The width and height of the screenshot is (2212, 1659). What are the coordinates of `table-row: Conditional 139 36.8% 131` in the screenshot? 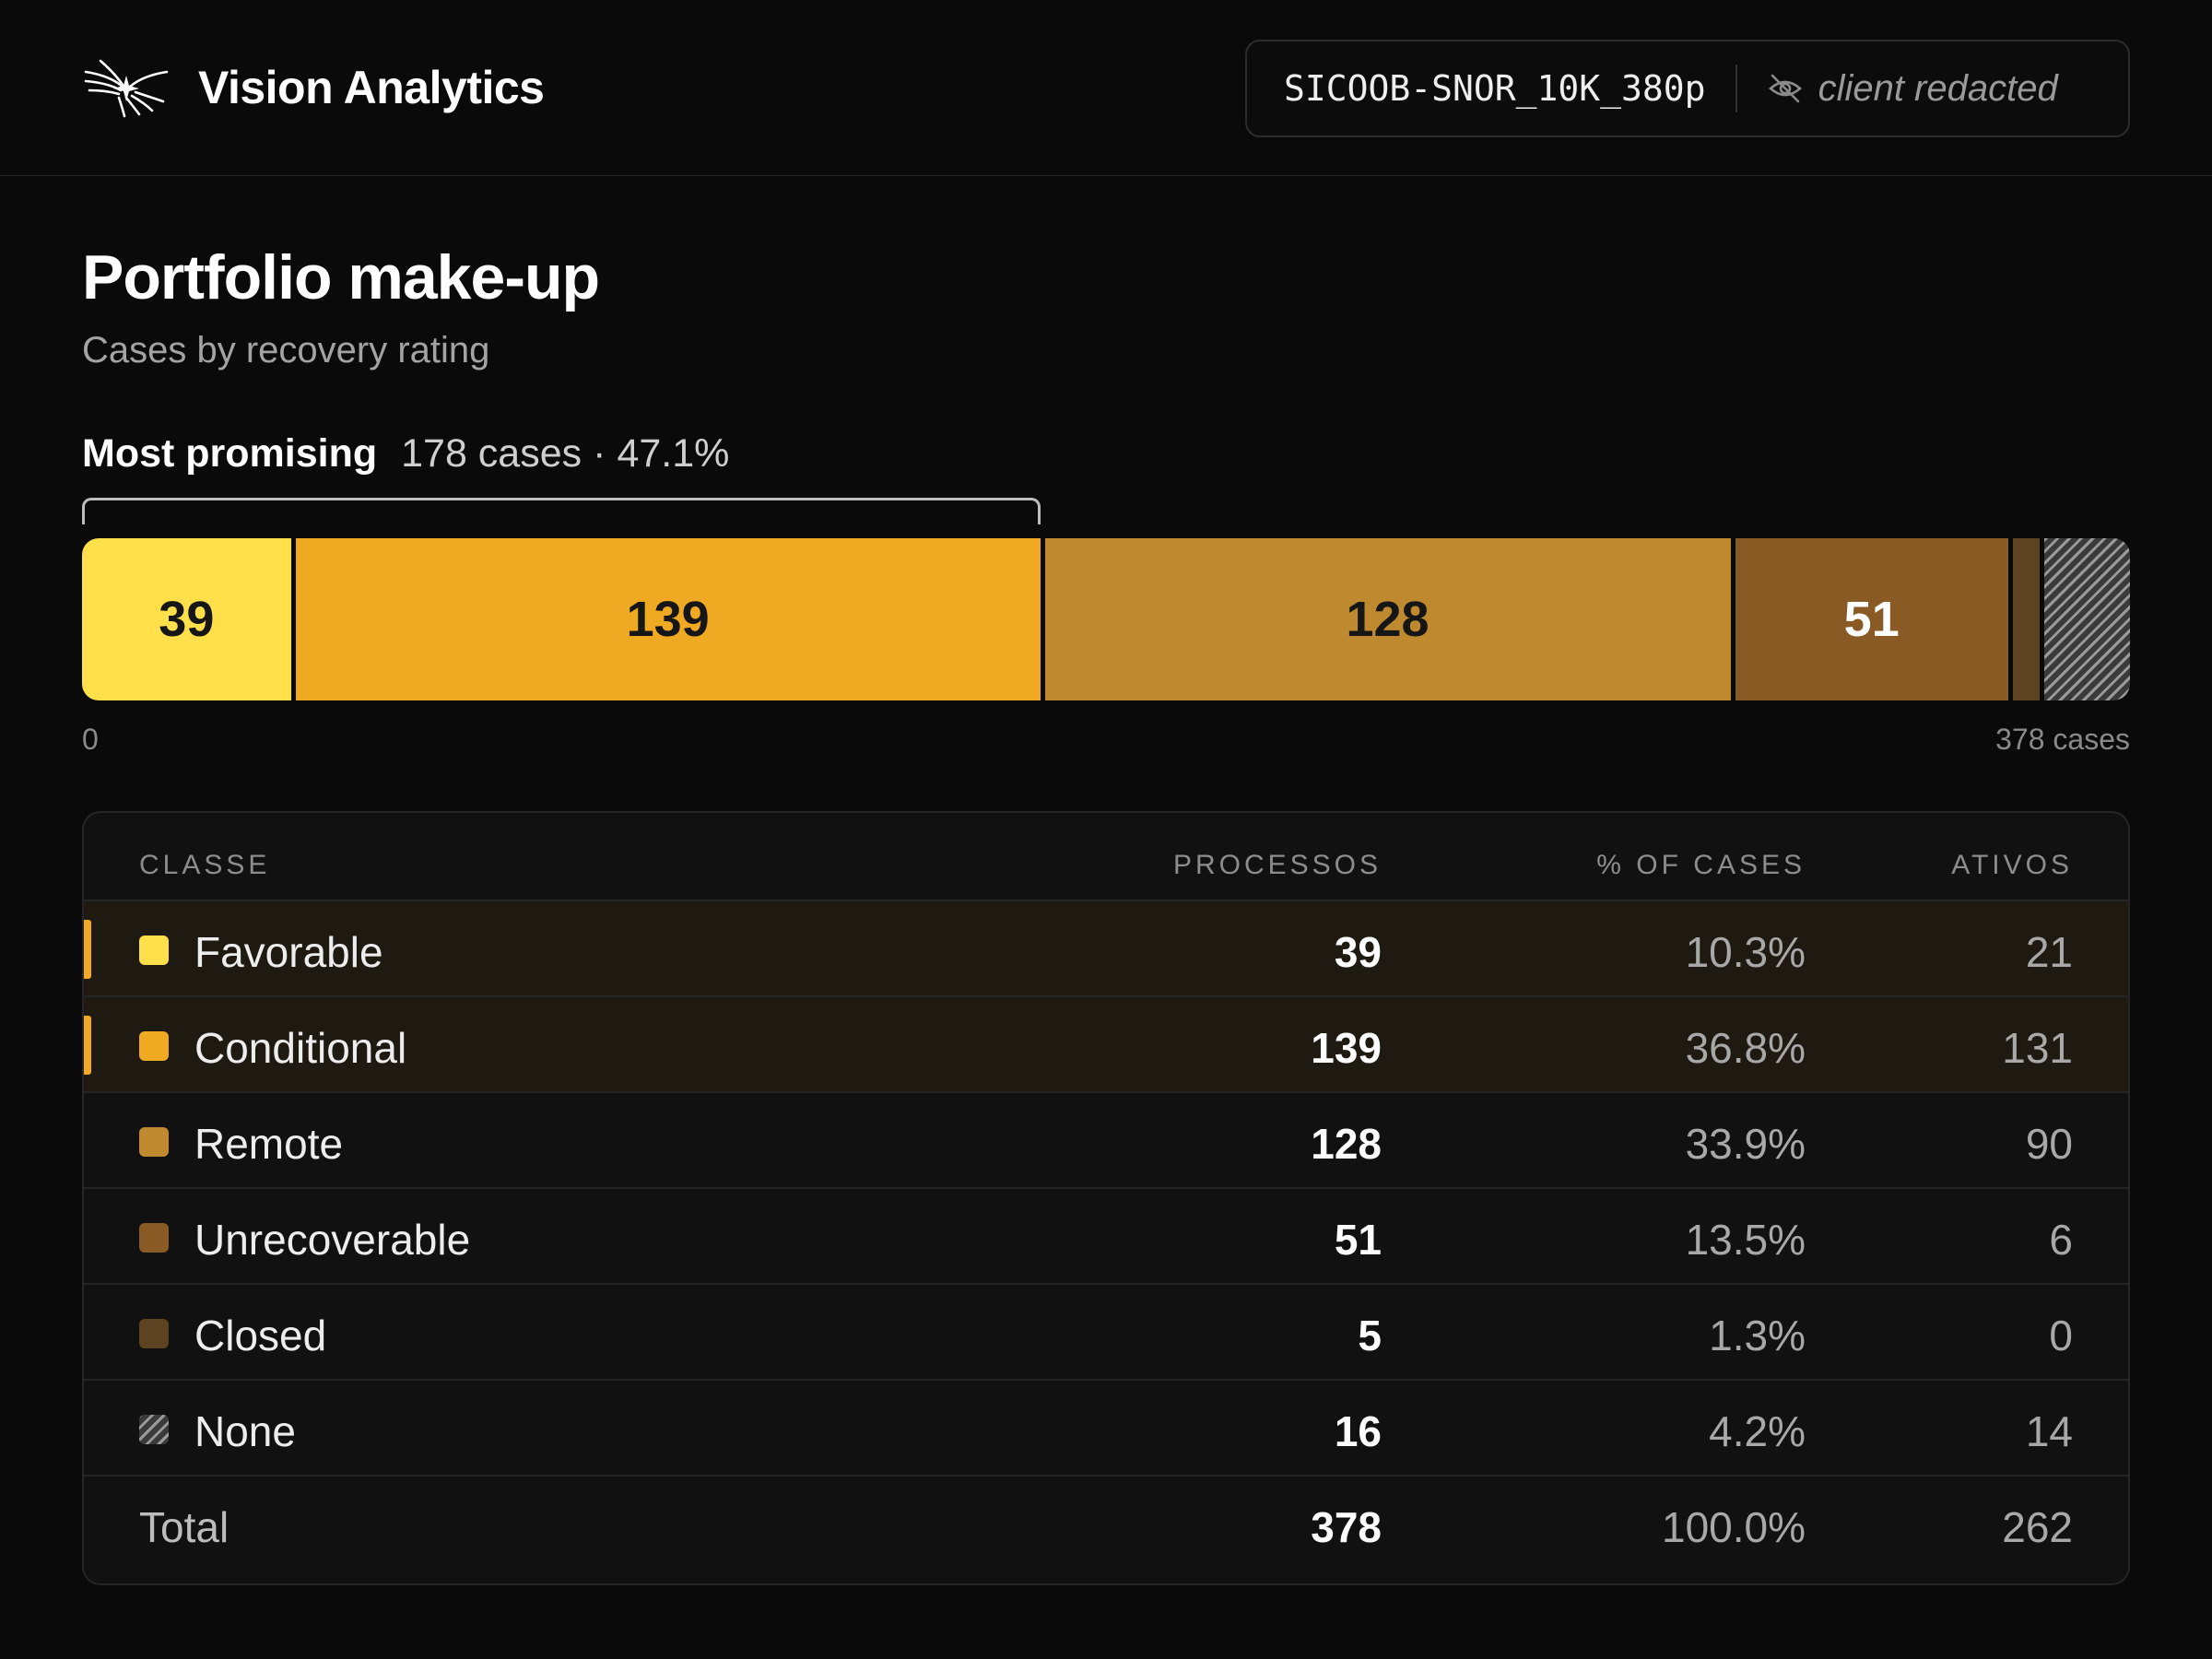 It's located at (1106, 1045).